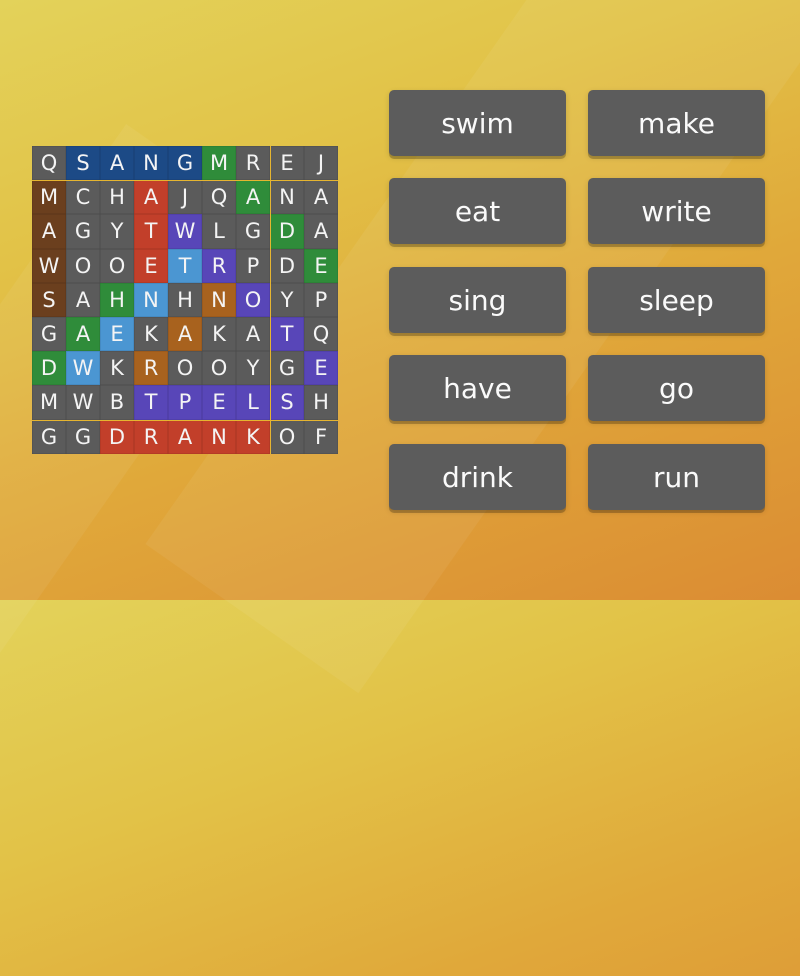 The height and width of the screenshot is (976, 800). What do you see at coordinates (676, 211) in the screenshot?
I see `word-button-write: write` at bounding box center [676, 211].